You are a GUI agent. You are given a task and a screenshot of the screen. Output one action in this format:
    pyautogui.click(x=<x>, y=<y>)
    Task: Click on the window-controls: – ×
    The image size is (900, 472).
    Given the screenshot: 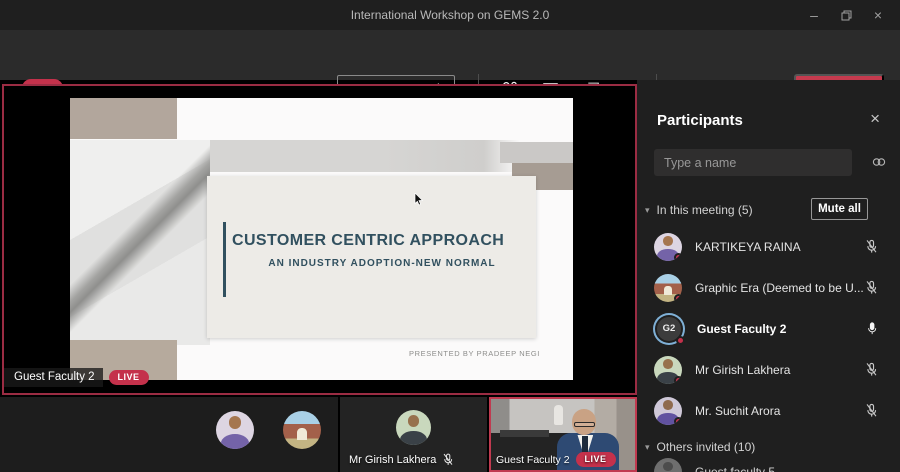 What is the action you would take?
    pyautogui.click(x=846, y=15)
    